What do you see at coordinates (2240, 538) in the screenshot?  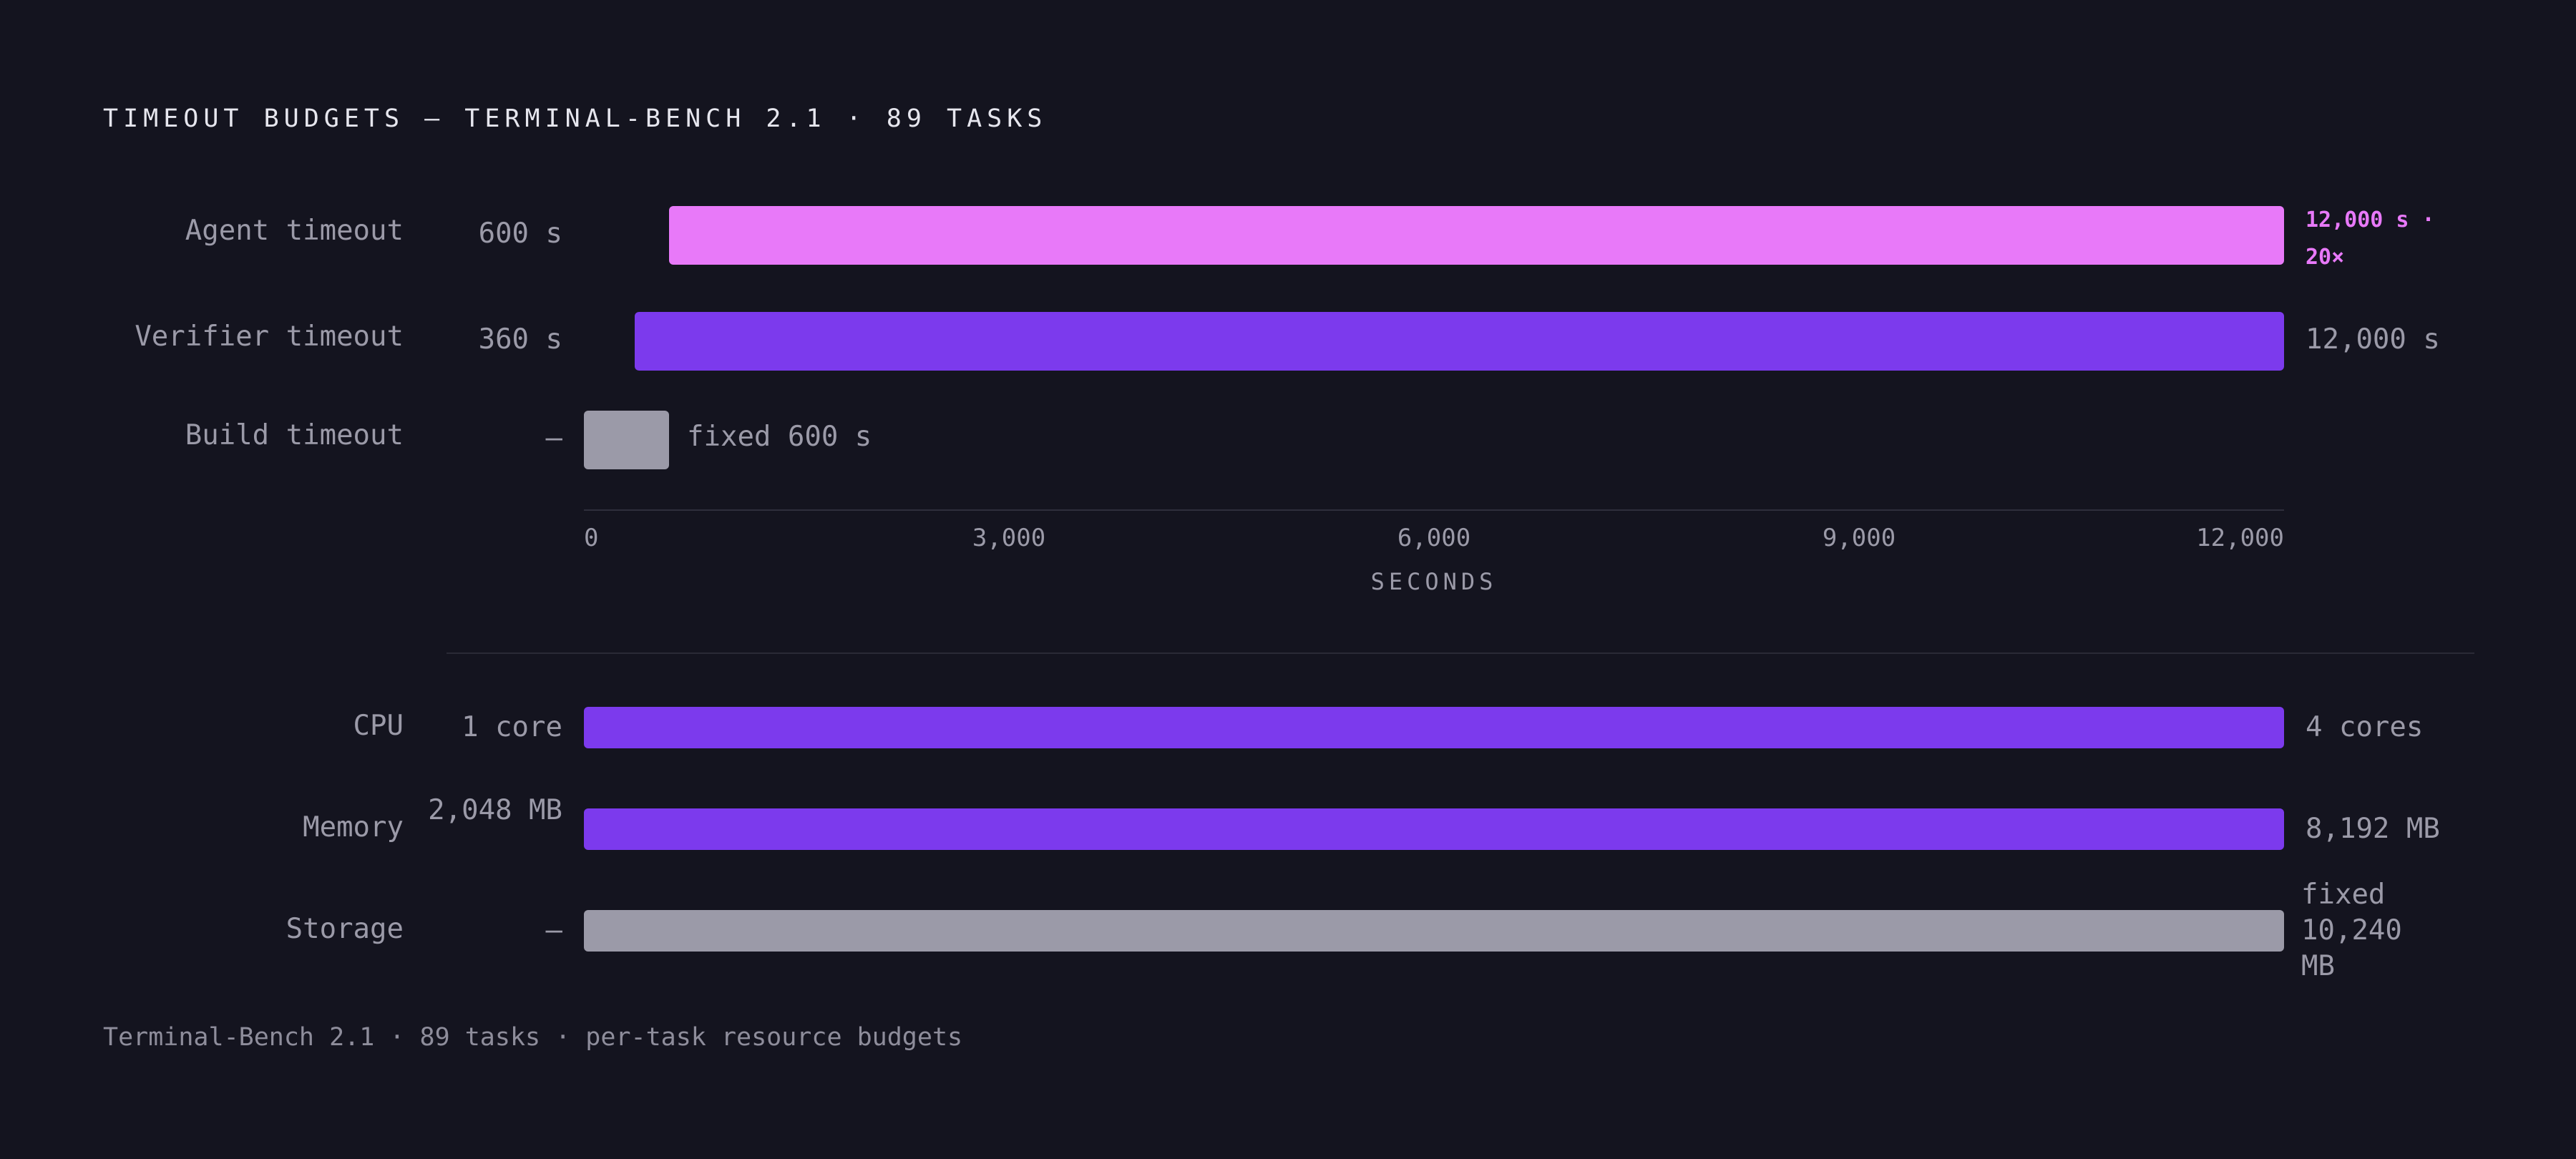 I see `x-tick-label: 12,000` at bounding box center [2240, 538].